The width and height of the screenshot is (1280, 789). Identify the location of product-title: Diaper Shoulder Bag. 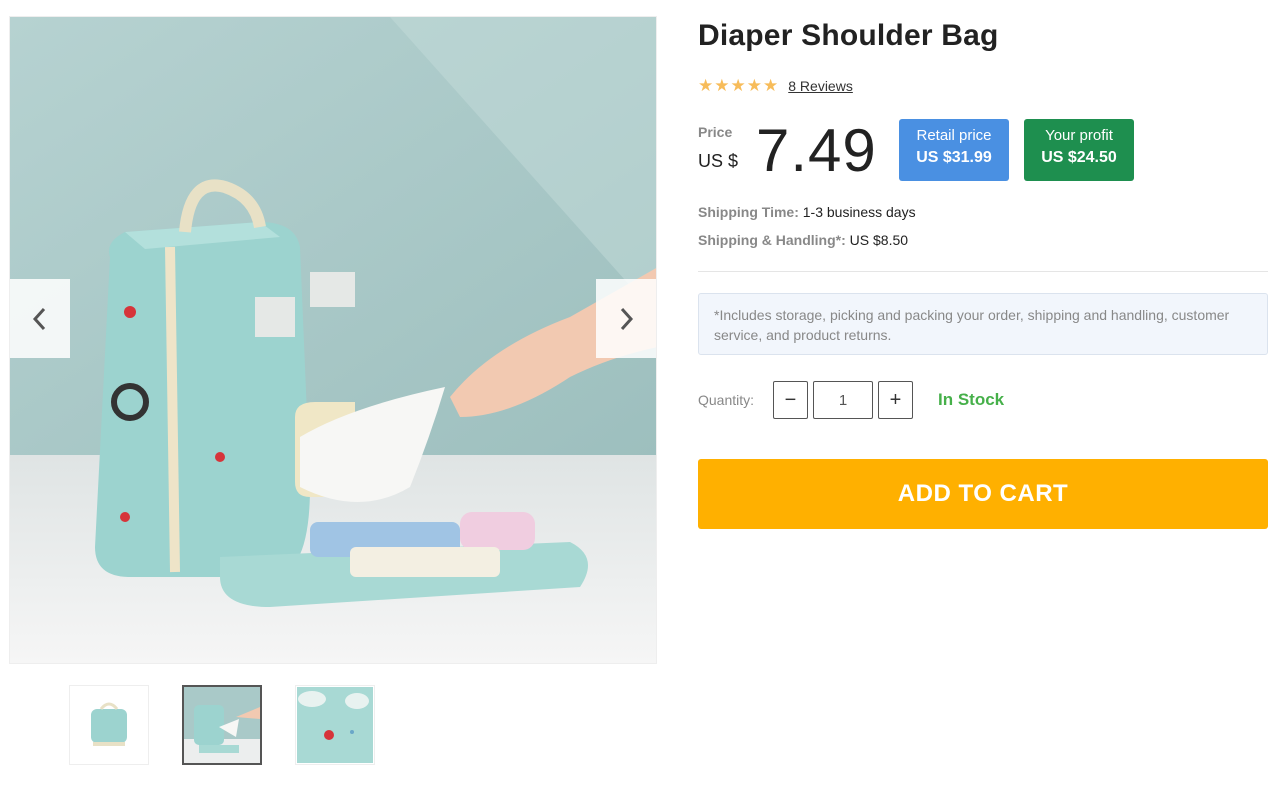
(848, 35).